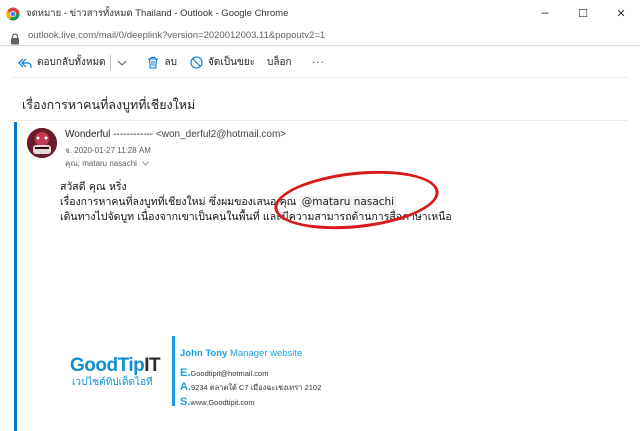 This screenshot has height=431, width=640. I want to click on logo-text: GoodTipIT, so click(115, 366).